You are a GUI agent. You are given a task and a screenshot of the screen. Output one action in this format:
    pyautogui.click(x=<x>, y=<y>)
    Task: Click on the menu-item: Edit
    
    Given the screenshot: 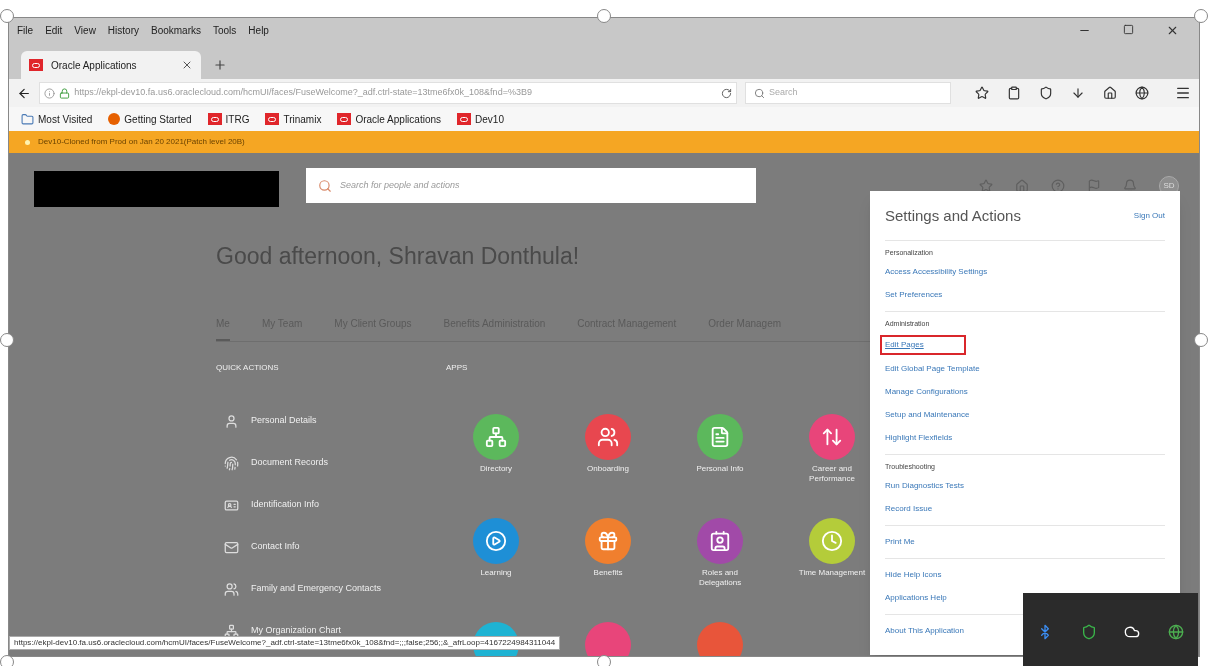 What is the action you would take?
    pyautogui.click(x=54, y=30)
    